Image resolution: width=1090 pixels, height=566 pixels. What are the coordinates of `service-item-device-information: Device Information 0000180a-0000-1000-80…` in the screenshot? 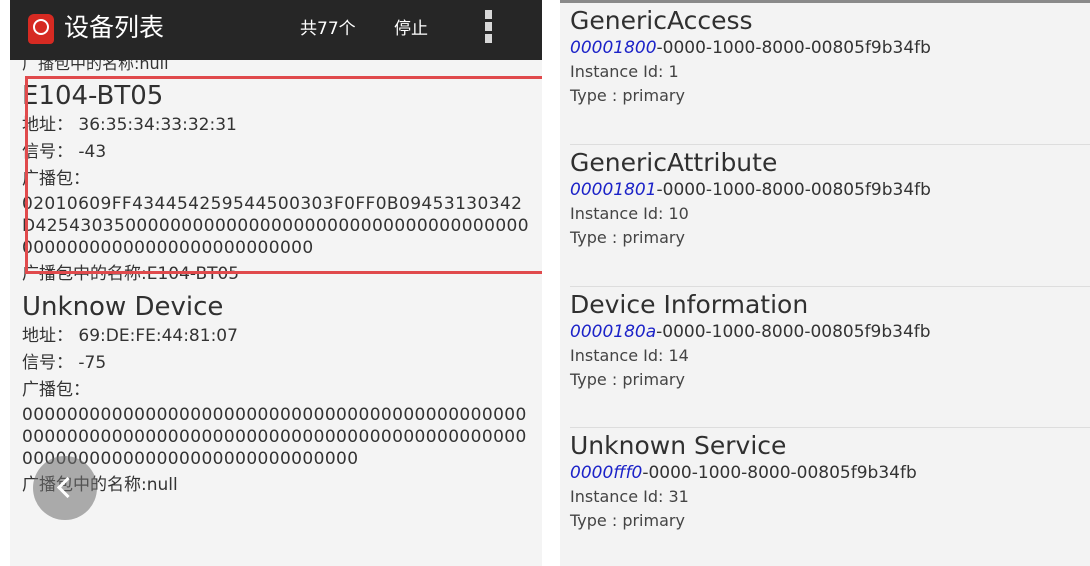 It's located at (830, 341).